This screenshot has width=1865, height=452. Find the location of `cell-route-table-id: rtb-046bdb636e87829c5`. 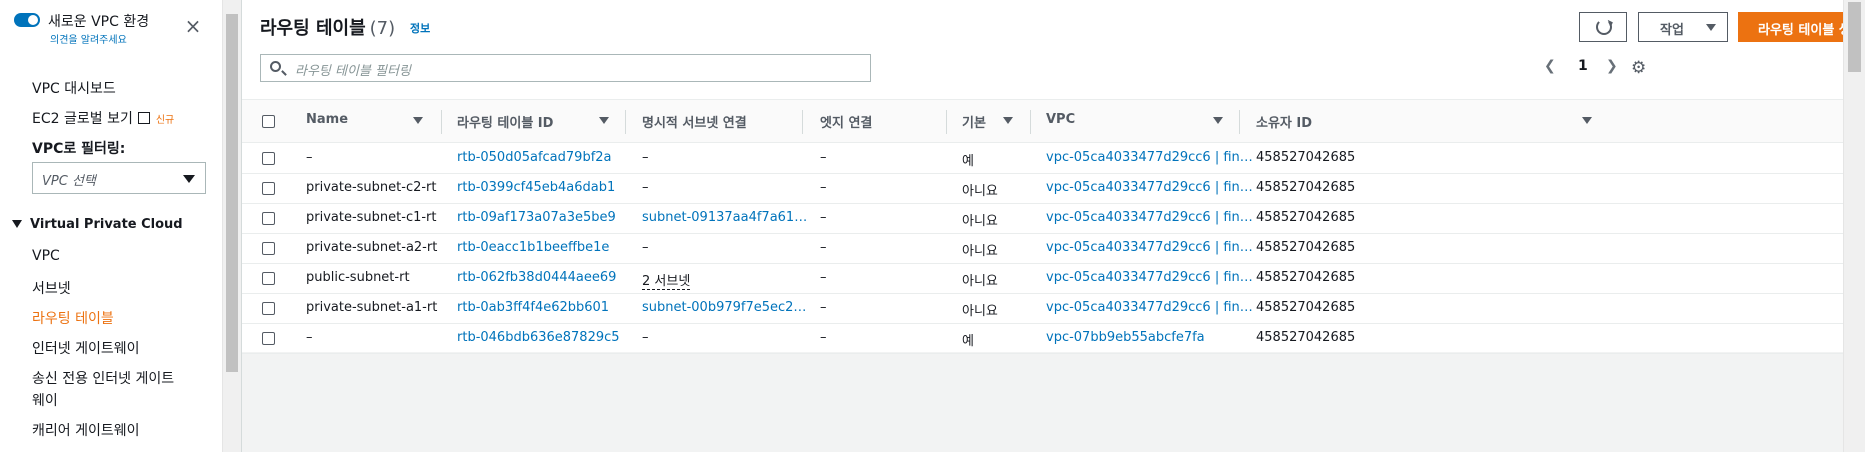

cell-route-table-id: rtb-046bdb636e87829c5 is located at coordinates (538, 337).